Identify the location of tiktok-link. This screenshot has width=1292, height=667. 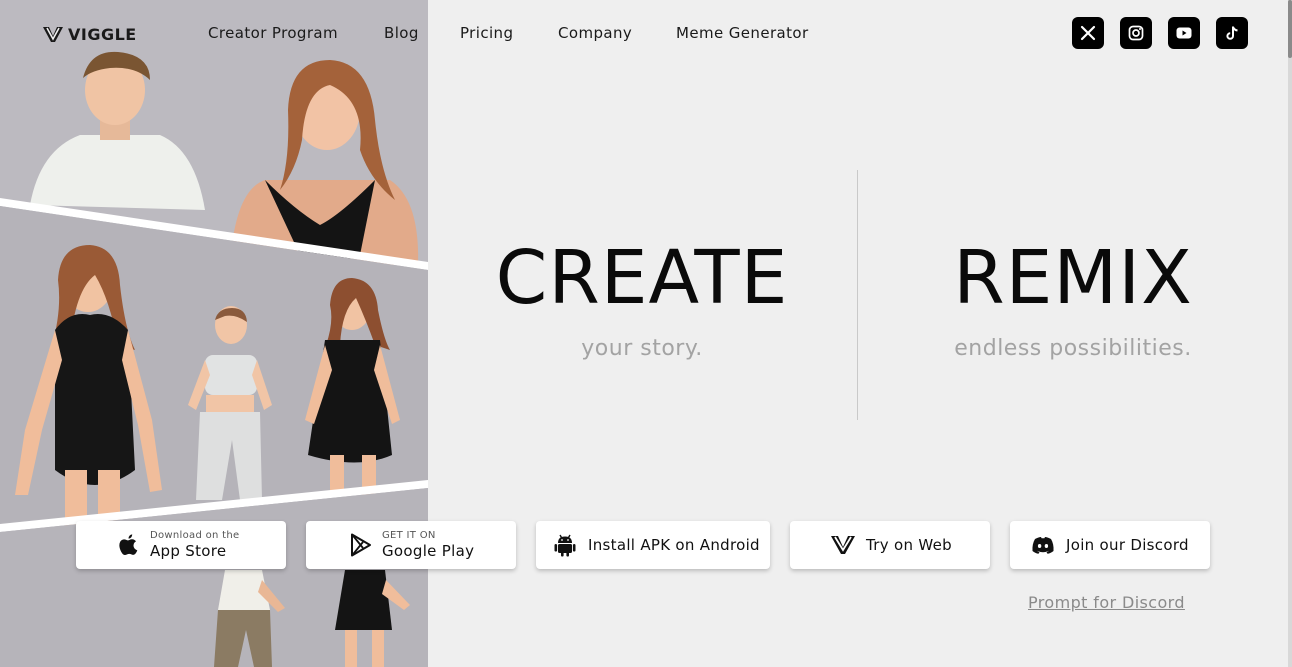
(1232, 33).